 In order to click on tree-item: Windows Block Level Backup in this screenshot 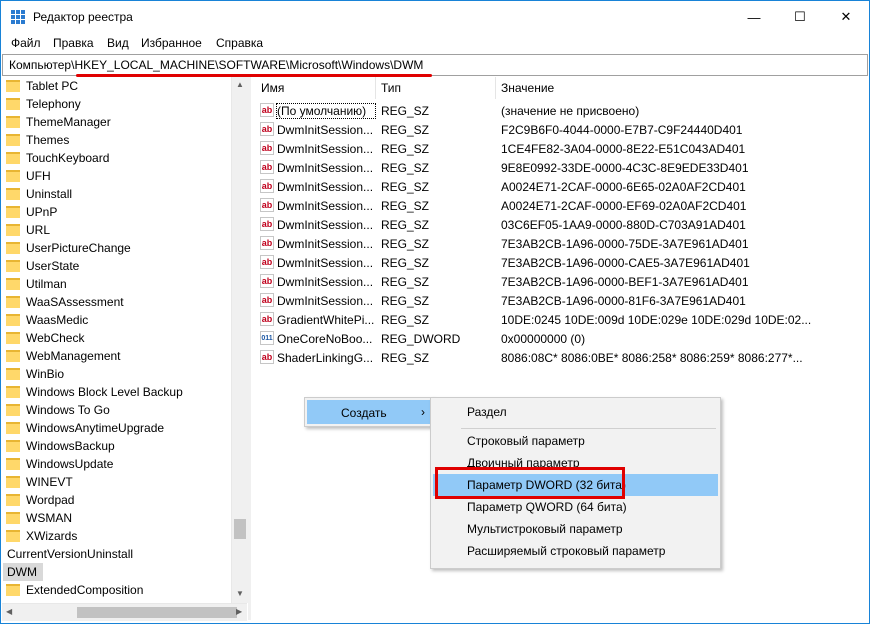, I will do `click(94, 392)`.